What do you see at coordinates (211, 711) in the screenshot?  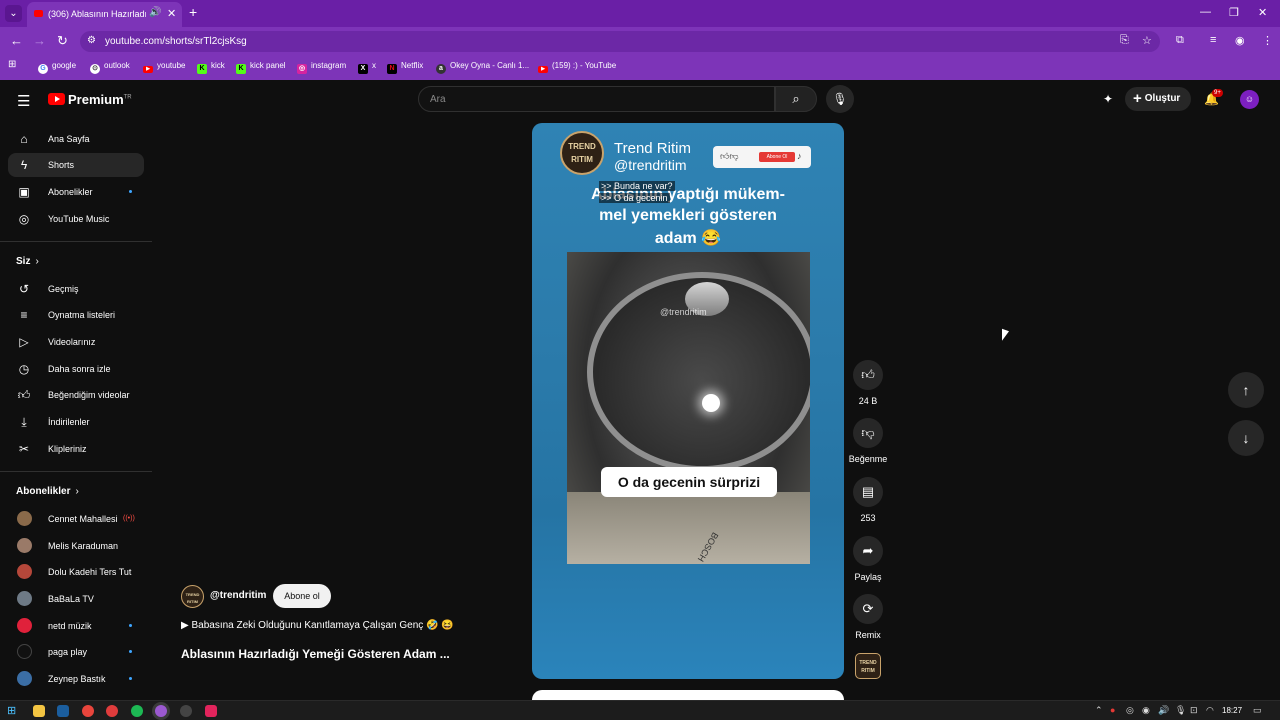 I see `app-icon` at bounding box center [211, 711].